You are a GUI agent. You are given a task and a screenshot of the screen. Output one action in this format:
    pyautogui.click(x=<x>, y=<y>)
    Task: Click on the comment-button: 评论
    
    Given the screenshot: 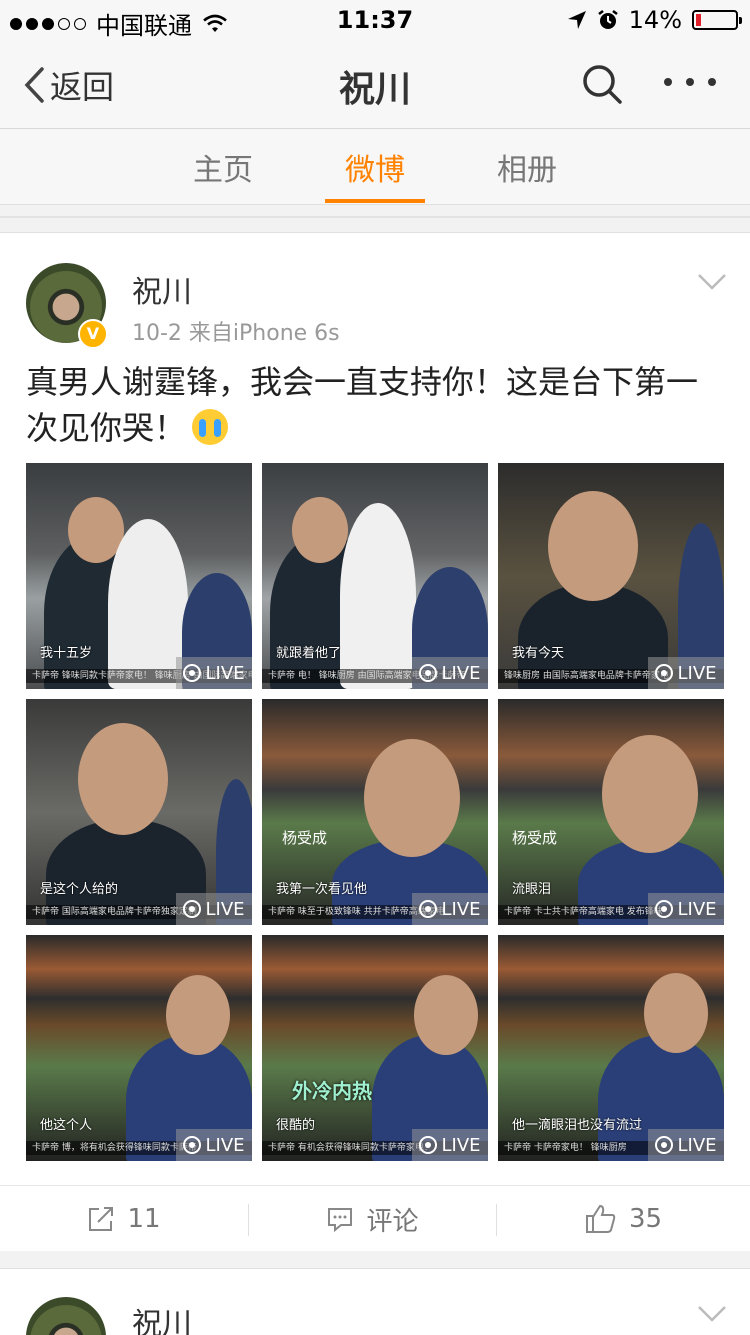 What is the action you would take?
    pyautogui.click(x=372, y=1219)
    